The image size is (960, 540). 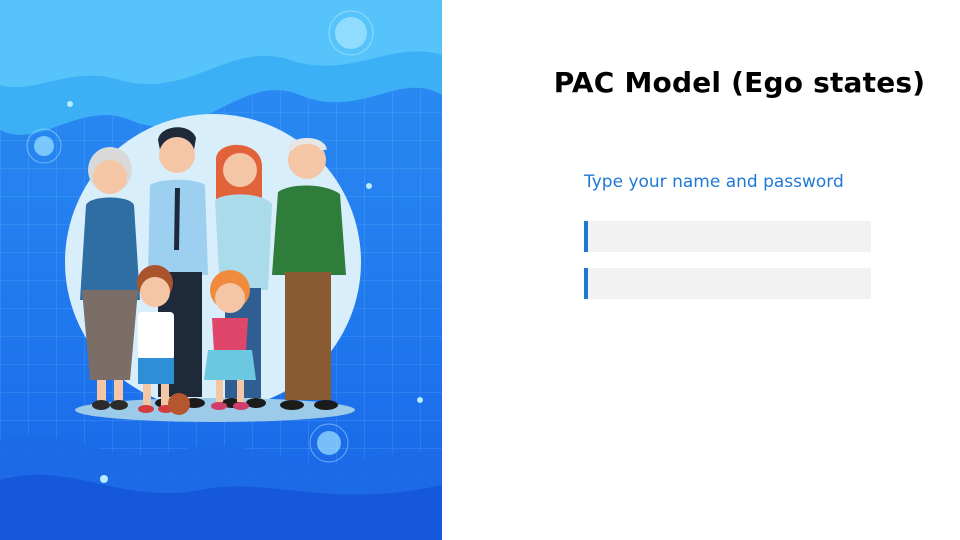 What do you see at coordinates (727, 236) in the screenshot?
I see `name-field` at bounding box center [727, 236].